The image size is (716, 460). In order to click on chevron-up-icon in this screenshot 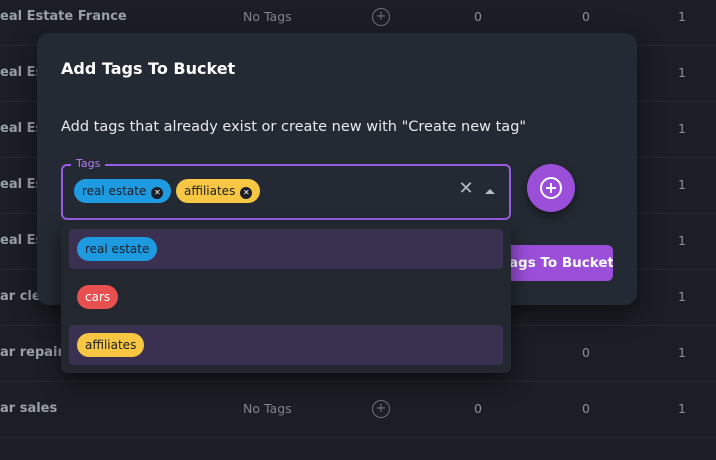, I will do `click(490, 191)`.